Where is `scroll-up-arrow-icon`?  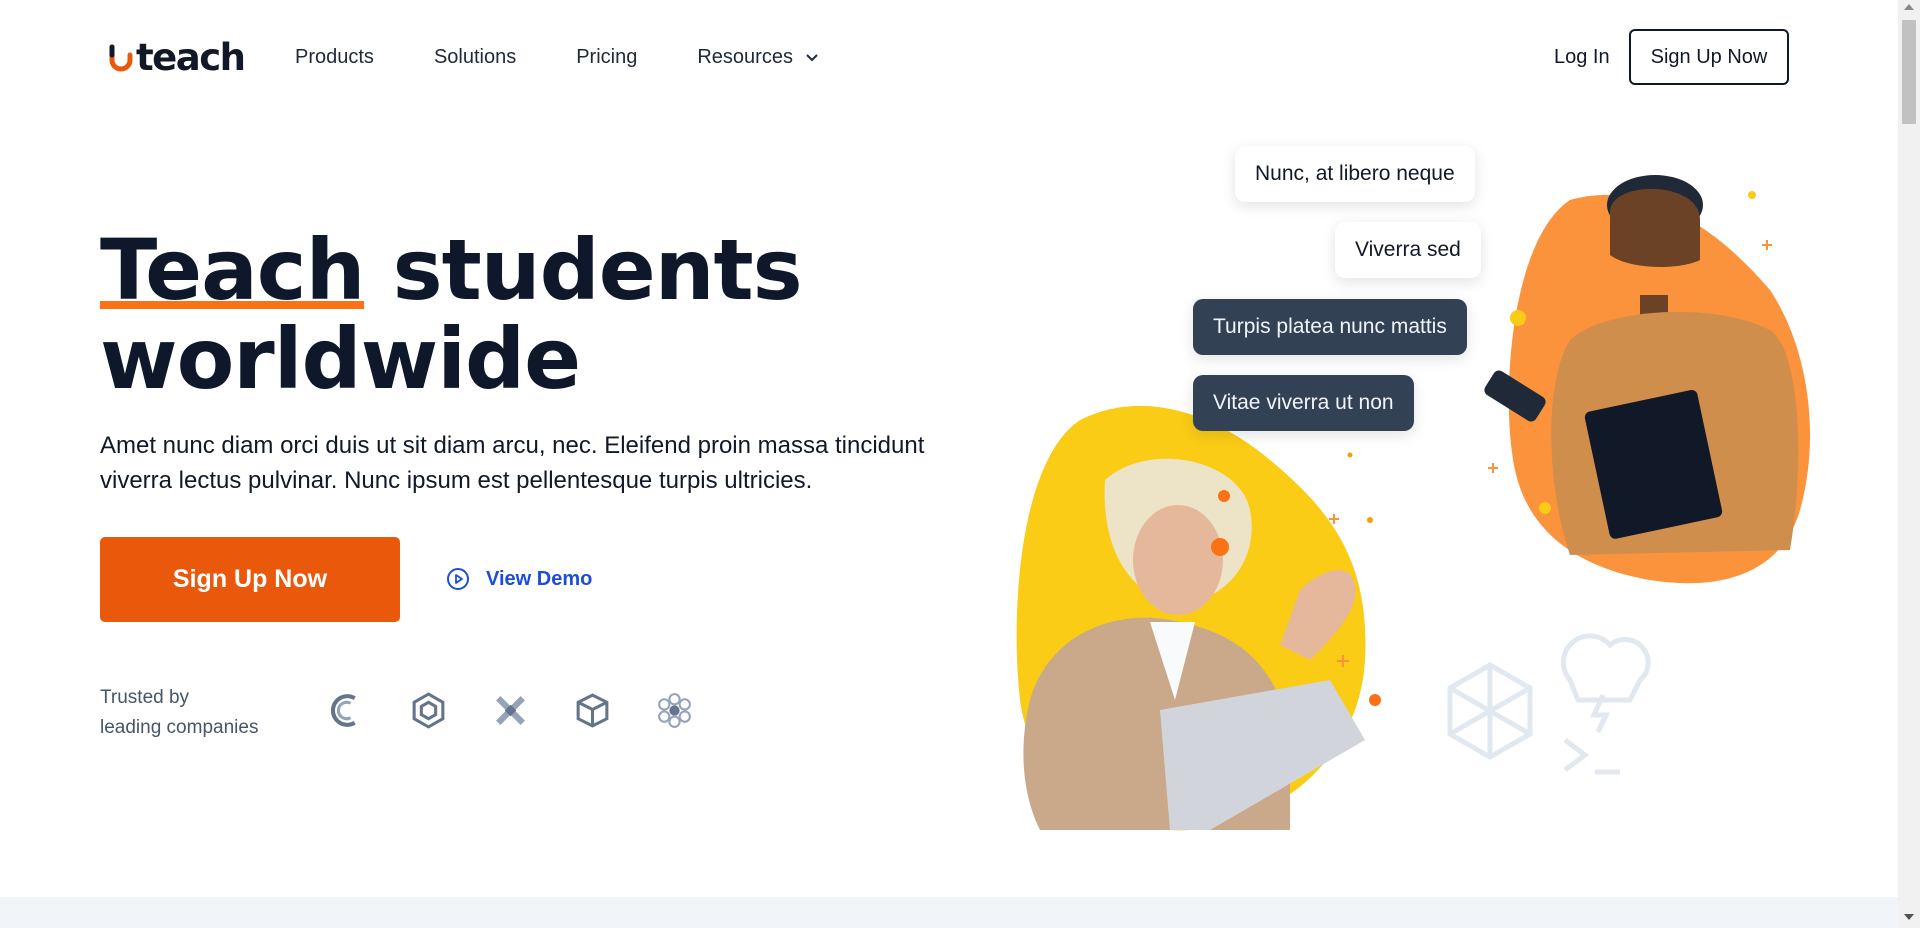
scroll-up-arrow-icon is located at coordinates (1909, 7).